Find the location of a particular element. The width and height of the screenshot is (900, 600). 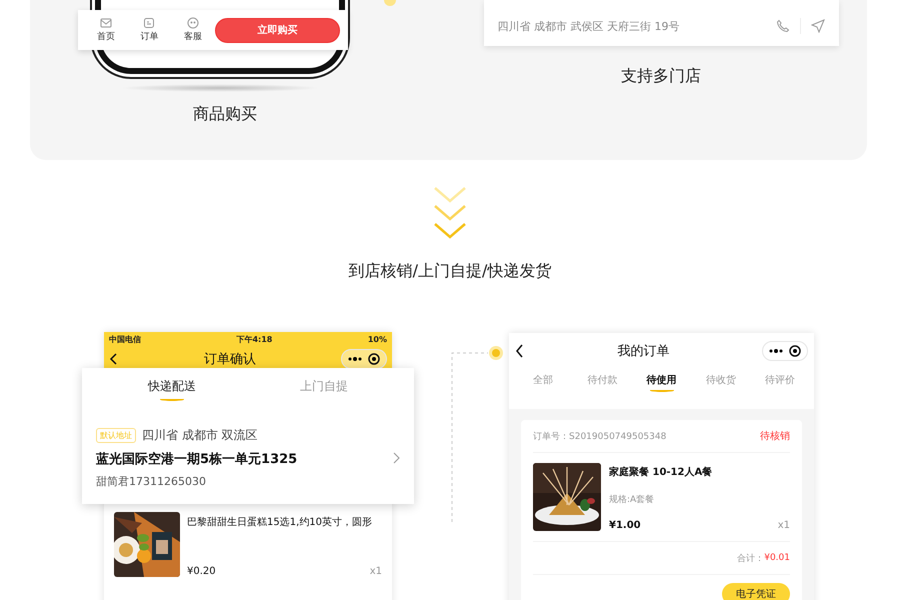

mail-icon is located at coordinates (106, 23).